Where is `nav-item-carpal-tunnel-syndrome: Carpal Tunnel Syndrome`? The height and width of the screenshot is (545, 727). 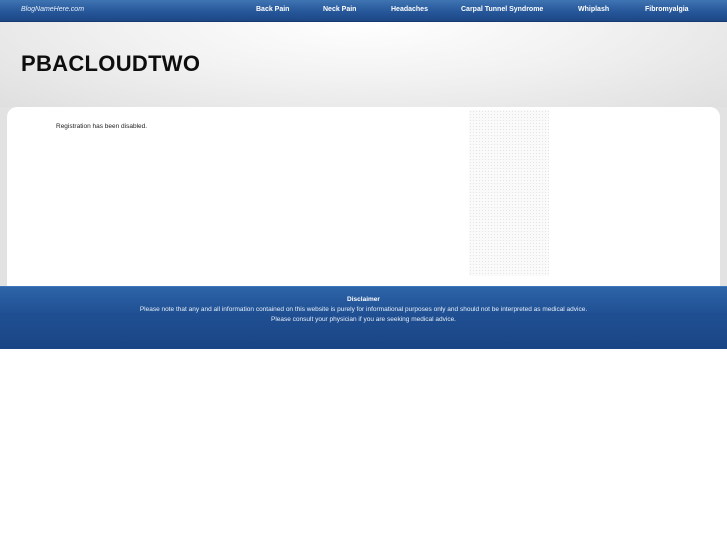
nav-item-carpal-tunnel-syndrome: Carpal Tunnel Syndrome is located at coordinates (502, 9).